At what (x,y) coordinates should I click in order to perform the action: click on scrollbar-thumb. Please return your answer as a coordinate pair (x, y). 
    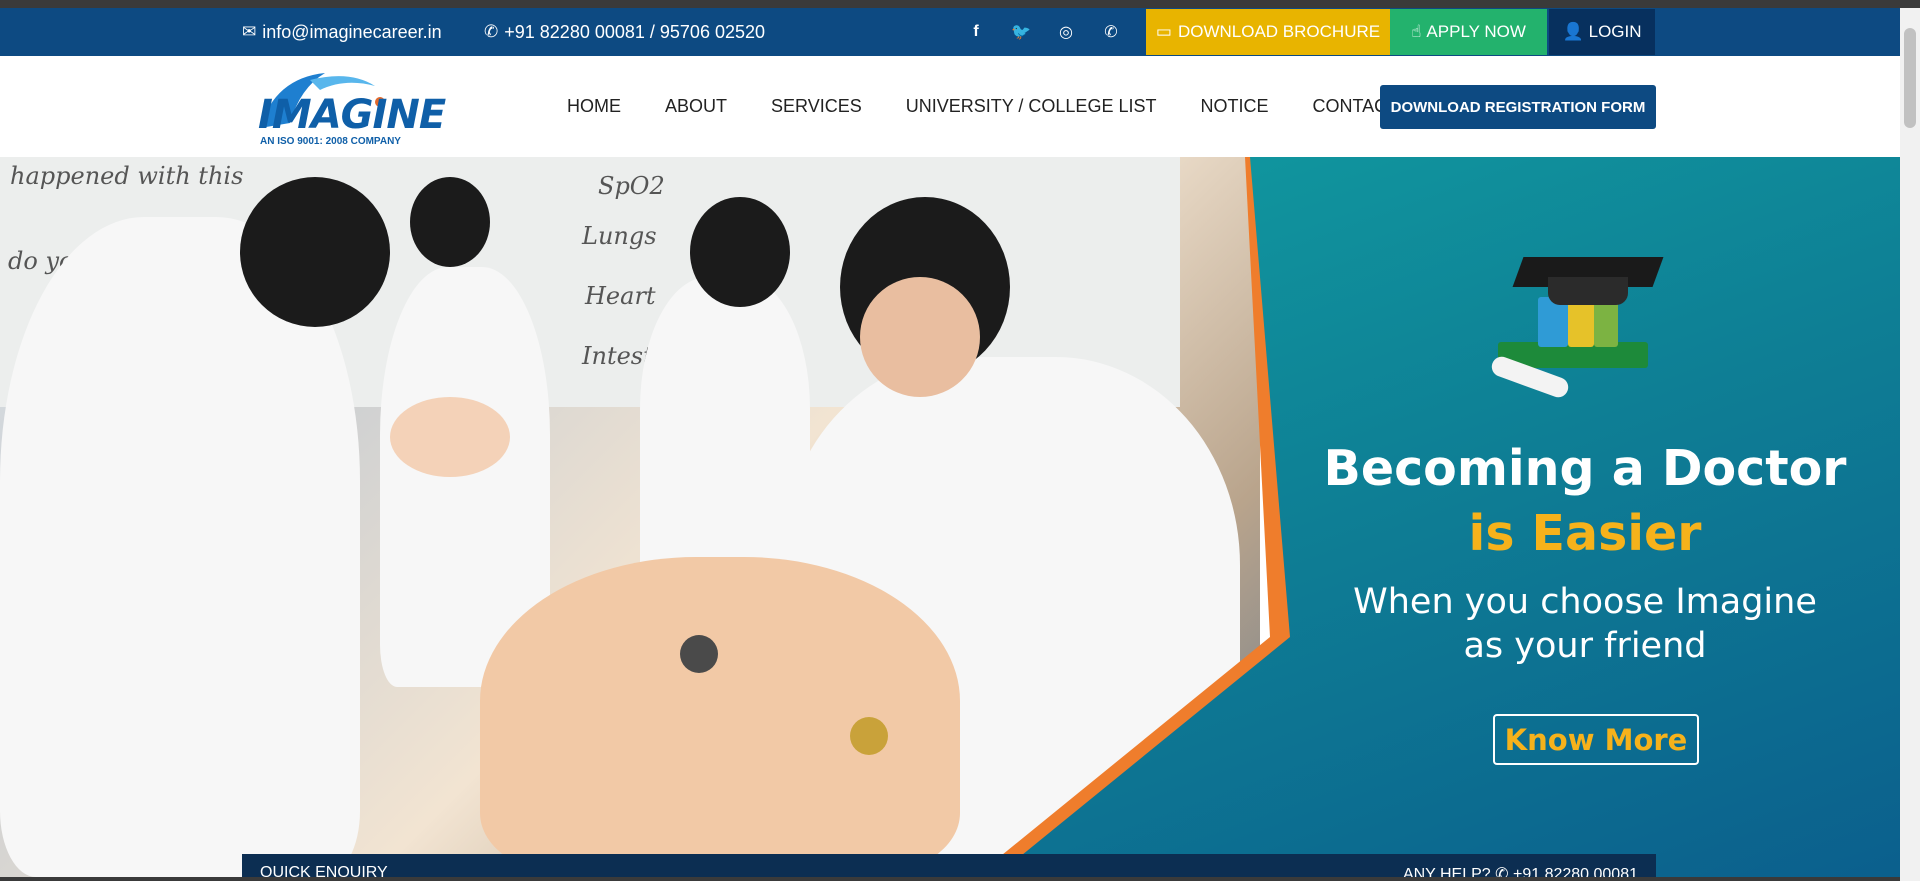
    Looking at the image, I should click on (1910, 78).